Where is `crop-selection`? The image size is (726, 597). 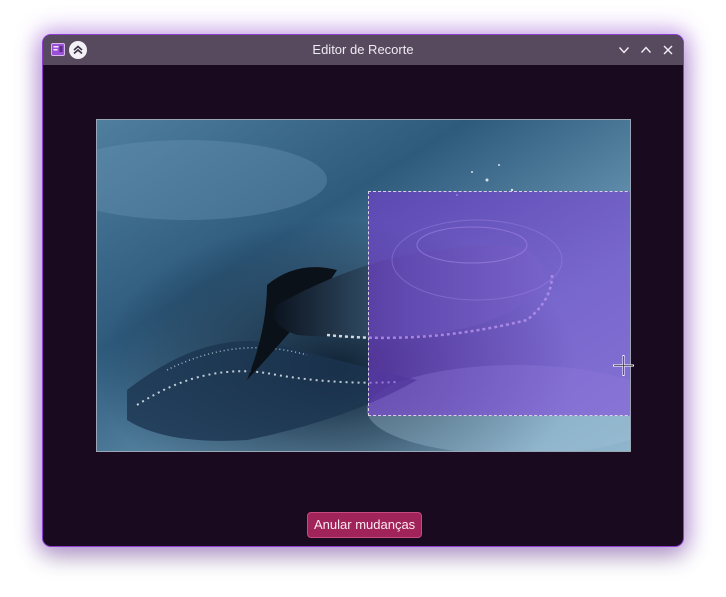
crop-selection is located at coordinates (499, 303).